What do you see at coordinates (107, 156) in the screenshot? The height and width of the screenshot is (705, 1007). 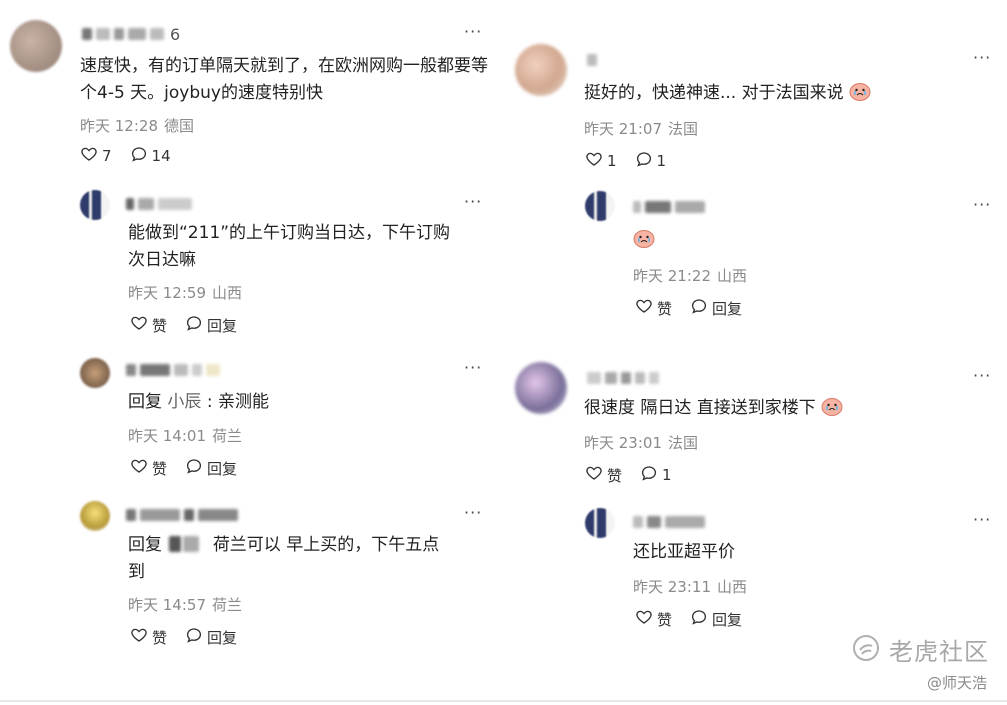 I see `like-count: 7` at bounding box center [107, 156].